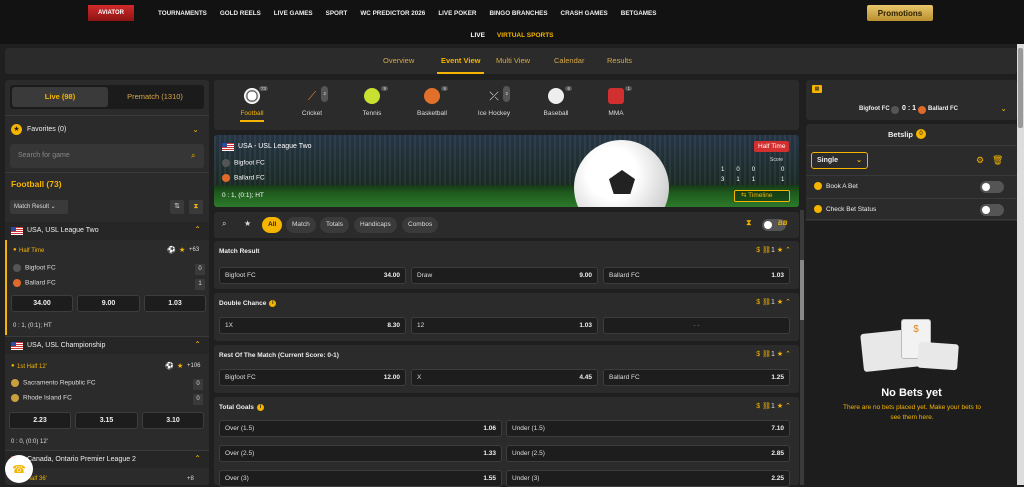 This screenshot has height=487, width=1024. Describe the element at coordinates (155, 97) in the screenshot. I see `prematch-tab: Prematch (1310)` at that location.